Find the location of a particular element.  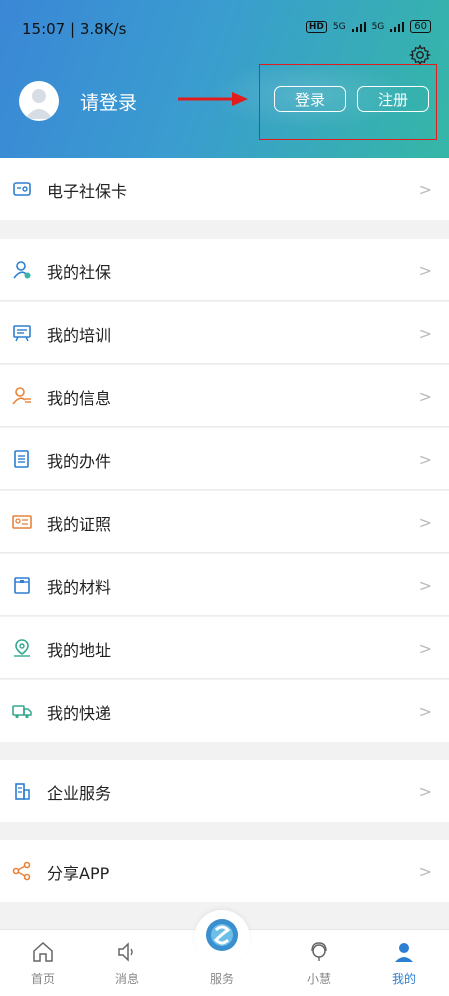

menu-item-social-card: 电子社保卡 > is located at coordinates (224, 189).